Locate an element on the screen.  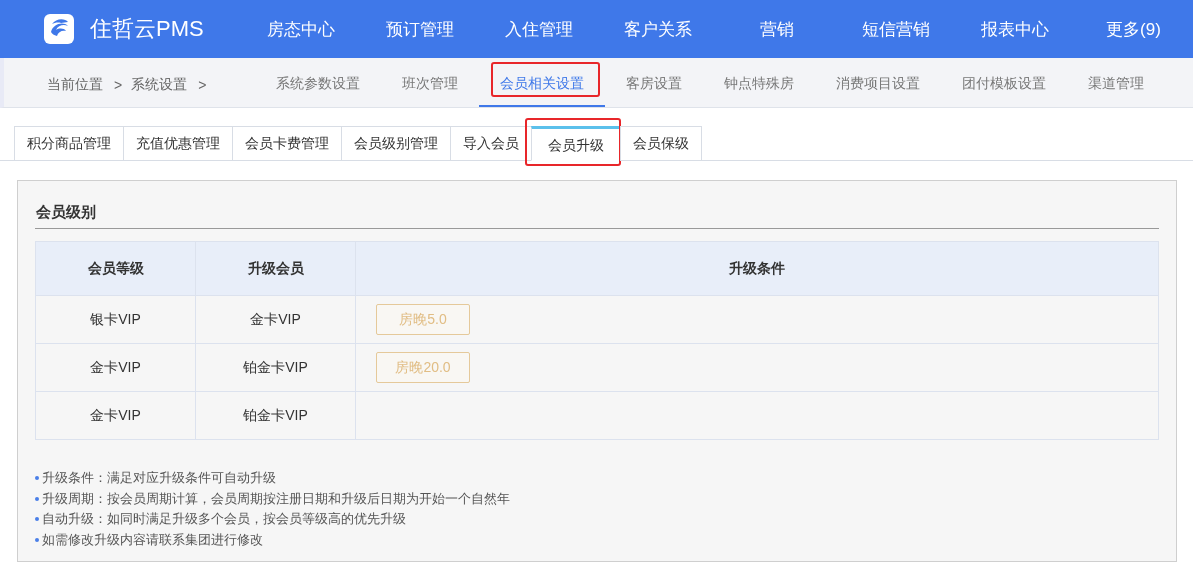
nav-item: 更多(9) is located at coordinates (1133, 29).